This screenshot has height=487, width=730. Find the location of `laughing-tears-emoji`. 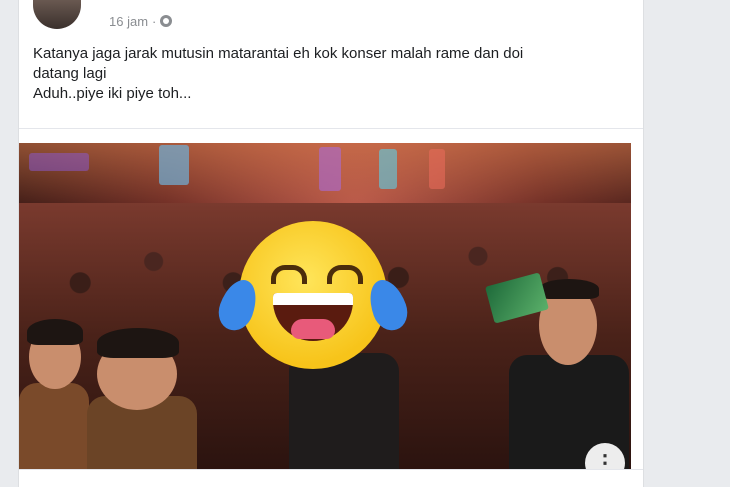

laughing-tears-emoji is located at coordinates (313, 295).